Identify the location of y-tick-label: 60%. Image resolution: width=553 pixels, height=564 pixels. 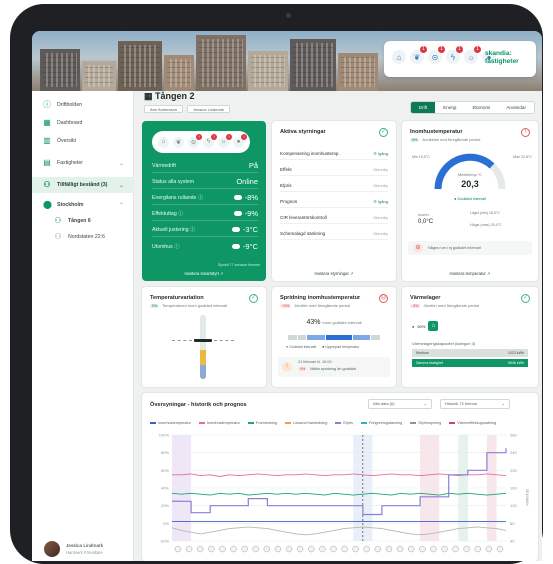
(165, 470).